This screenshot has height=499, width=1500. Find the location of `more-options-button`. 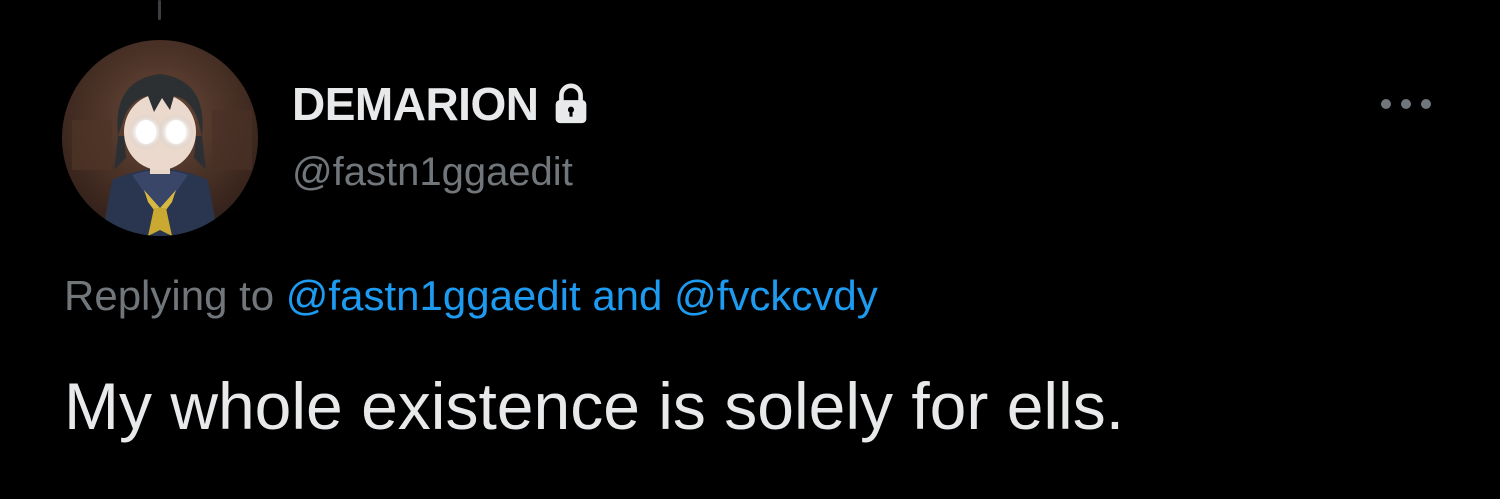

more-options-button is located at coordinates (1406, 104).